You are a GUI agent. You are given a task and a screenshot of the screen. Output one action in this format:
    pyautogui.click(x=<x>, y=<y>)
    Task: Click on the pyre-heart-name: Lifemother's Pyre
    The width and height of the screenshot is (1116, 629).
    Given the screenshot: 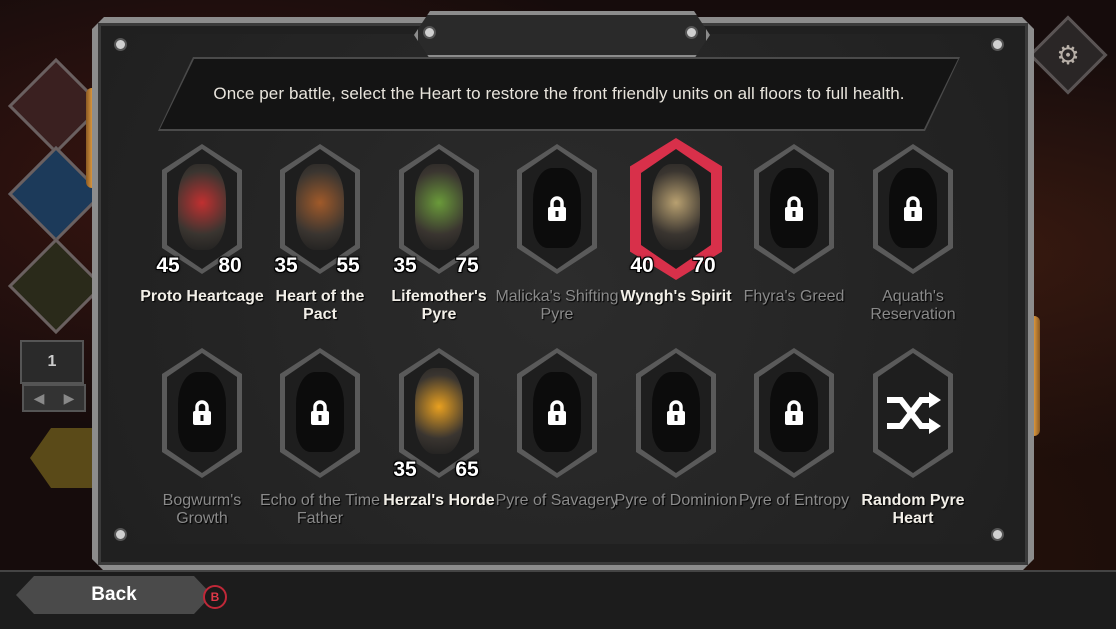 What is the action you would take?
    pyautogui.click(x=439, y=305)
    